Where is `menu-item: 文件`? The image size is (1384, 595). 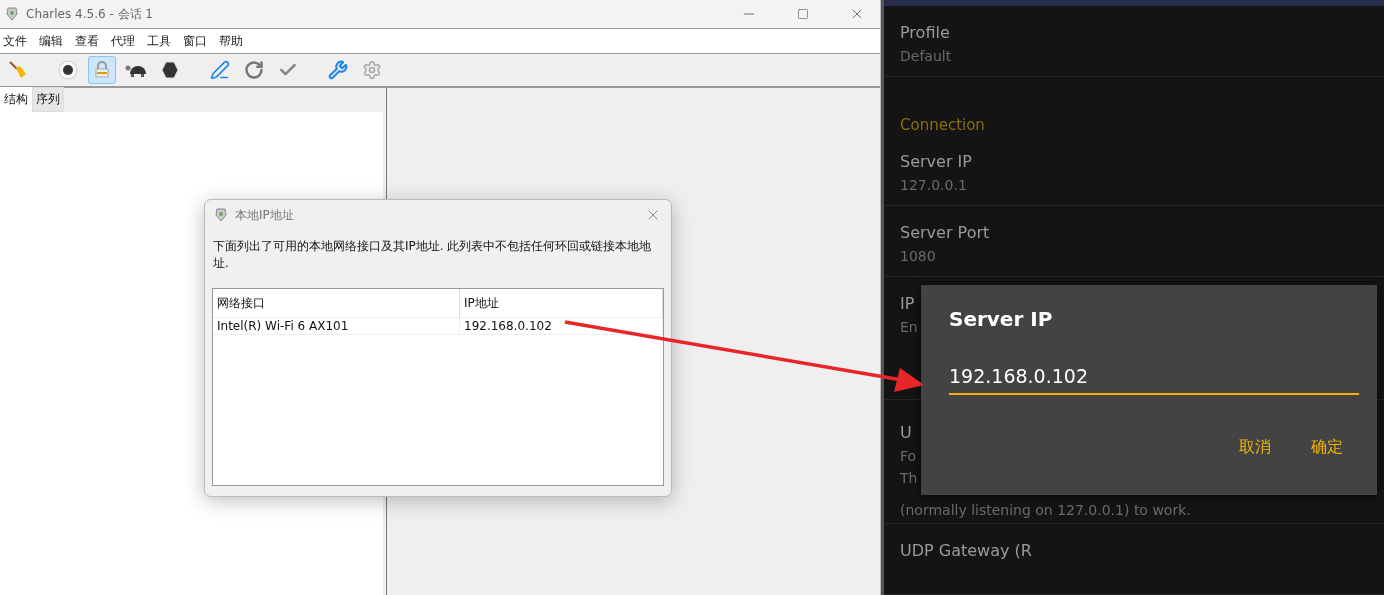 menu-item: 文件 is located at coordinates (18, 41).